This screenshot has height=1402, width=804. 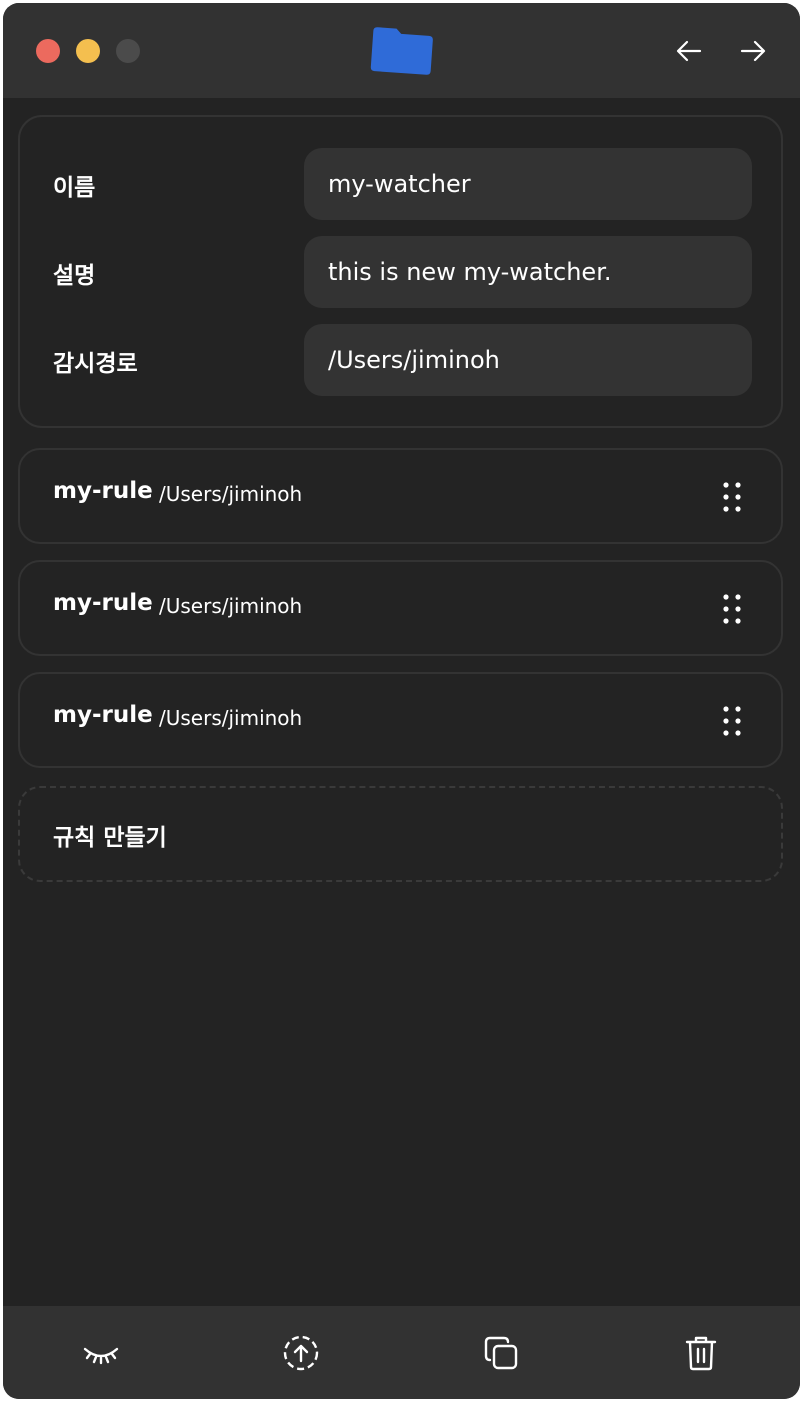 I want to click on duplicate-button, so click(x=501, y=1353).